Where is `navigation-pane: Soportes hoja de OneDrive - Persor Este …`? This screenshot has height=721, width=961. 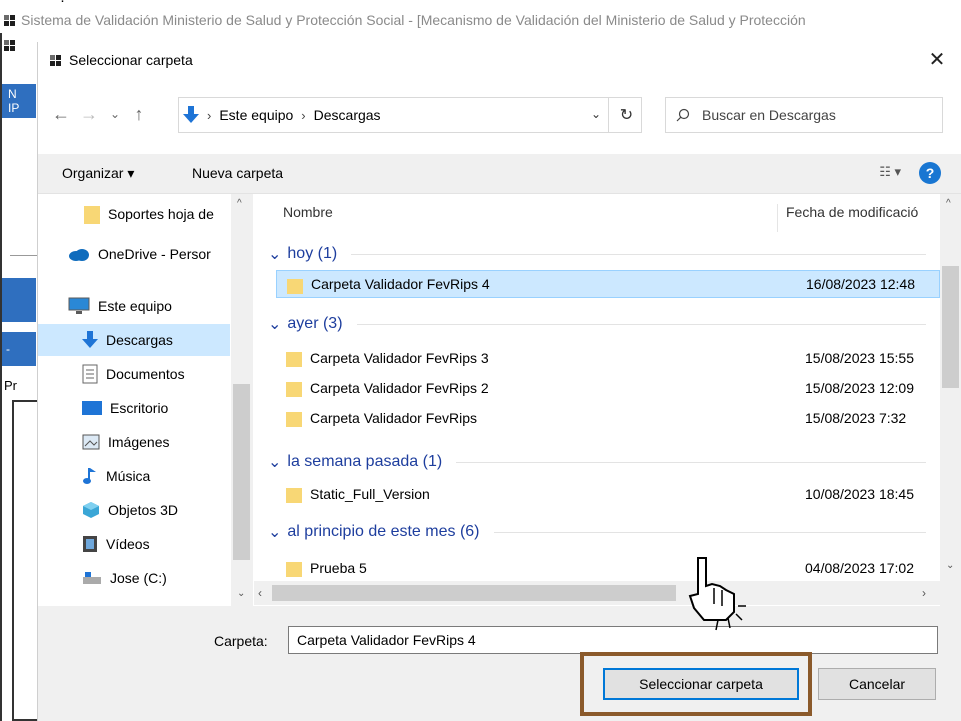
navigation-pane: Soportes hoja de OneDrive - Persor Este … is located at coordinates (146, 400).